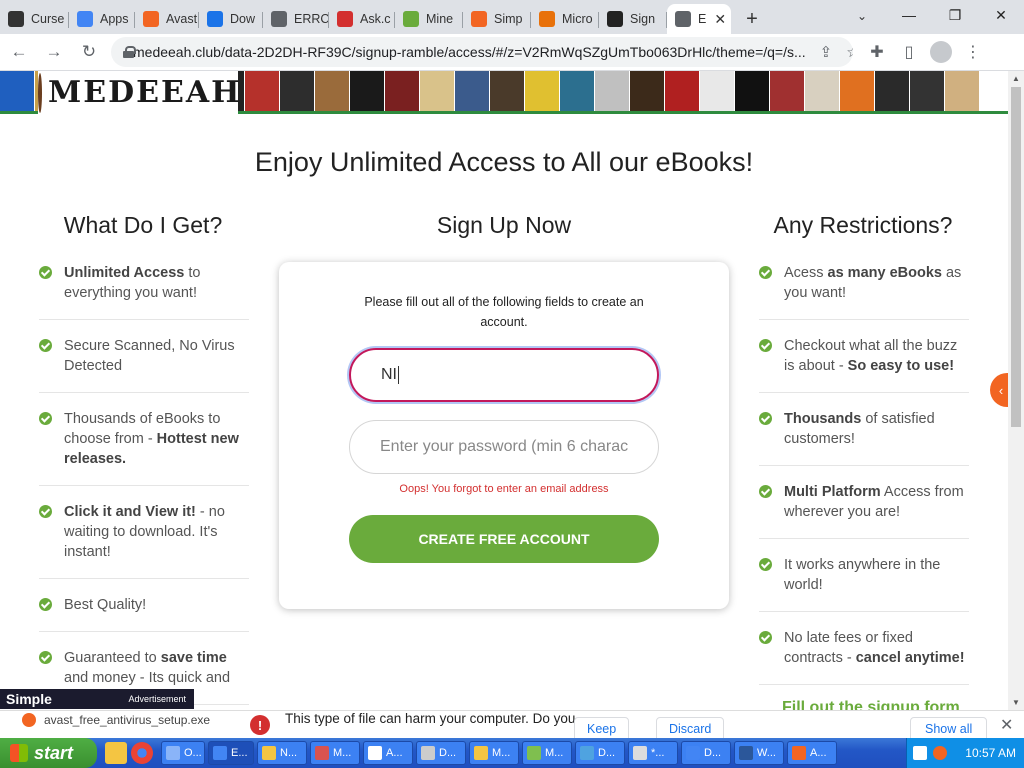  What do you see at coordinates (375, 19) in the screenshot?
I see `tab-label: Ask.c` at bounding box center [375, 19].